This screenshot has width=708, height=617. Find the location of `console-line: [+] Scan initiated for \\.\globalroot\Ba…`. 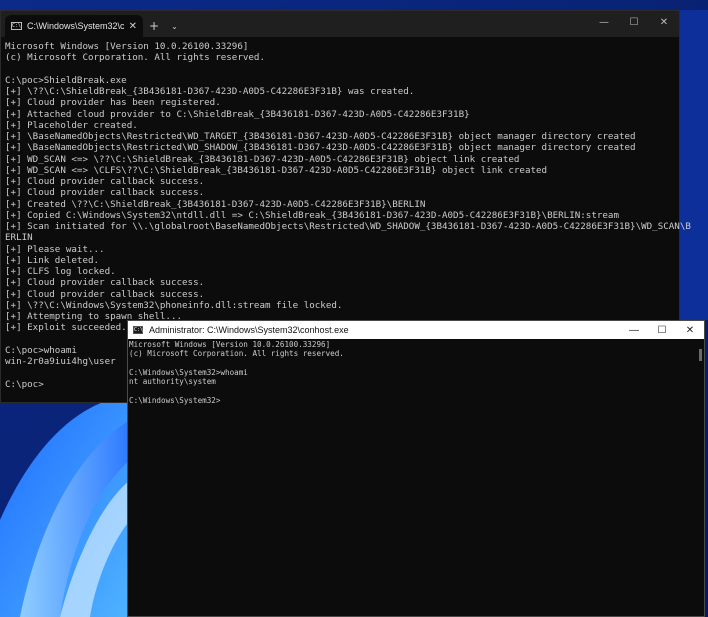

console-line: [+] Scan initiated for \\.\globalroot\Ba… is located at coordinates (348, 226).